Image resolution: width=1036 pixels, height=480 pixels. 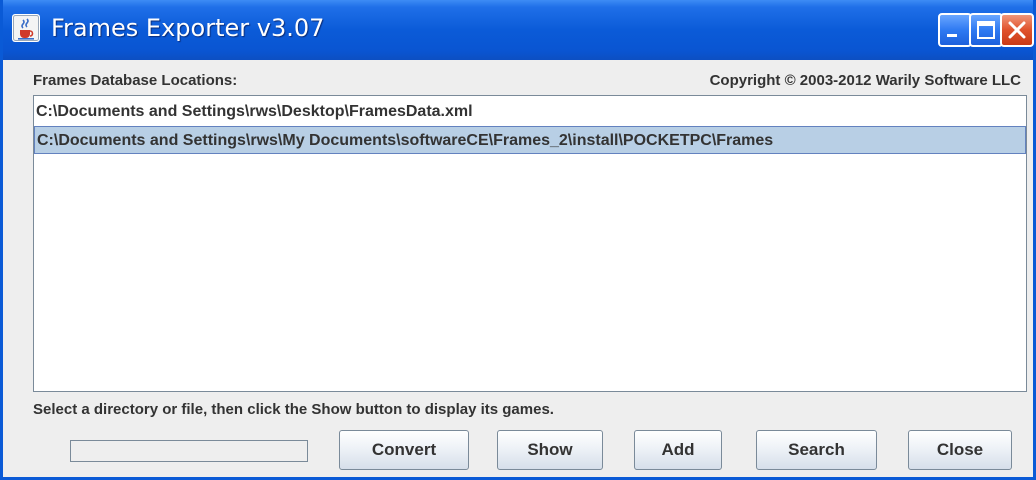 I want to click on locations-label: Frames Database Locations:, so click(x=135, y=80).